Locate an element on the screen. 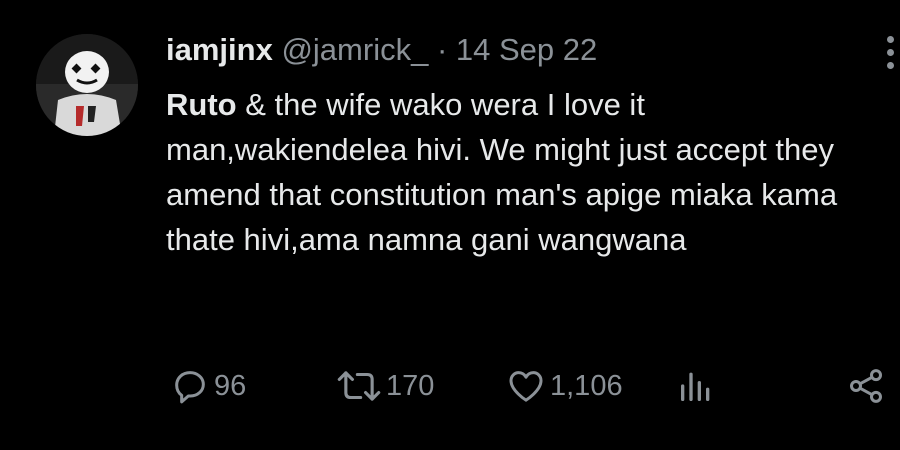 The width and height of the screenshot is (900, 450). tweet-actions: 96 170 1,106 is located at coordinates (526, 386).